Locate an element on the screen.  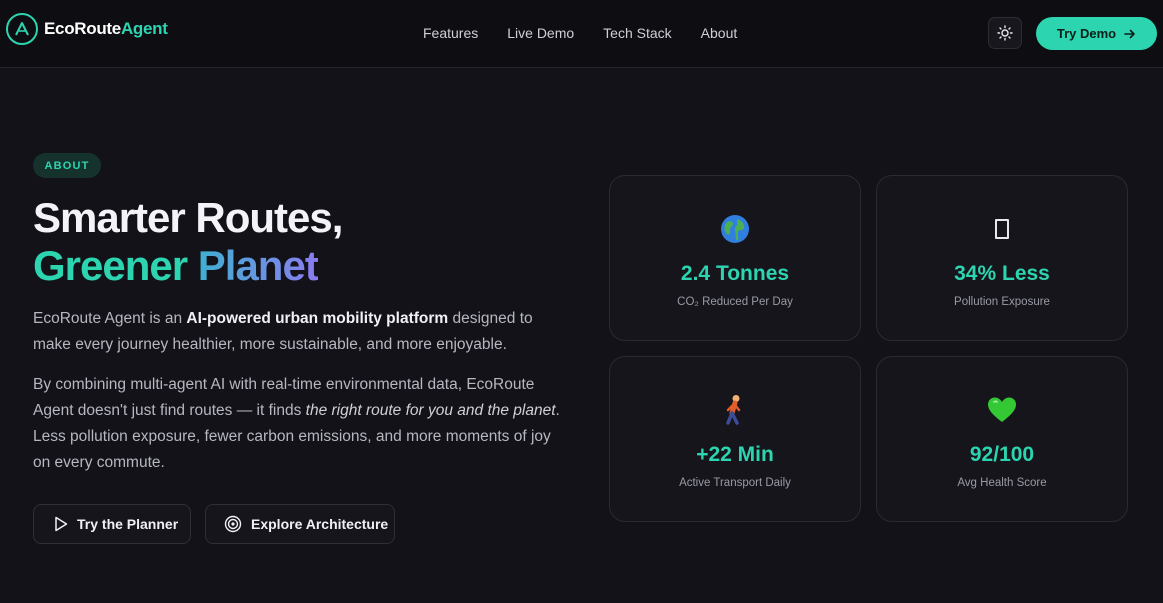
nav-about: About is located at coordinates (719, 33).